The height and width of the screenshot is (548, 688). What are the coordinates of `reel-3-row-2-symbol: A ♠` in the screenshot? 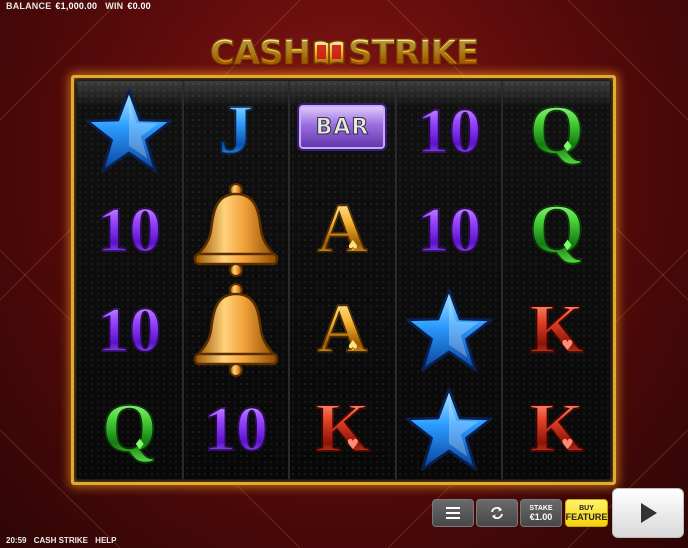 It's located at (342, 231).